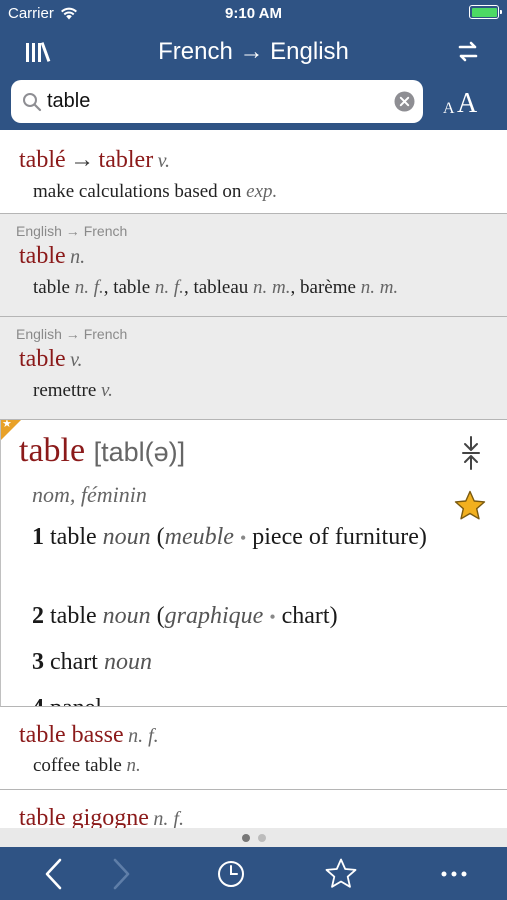 This screenshot has width=507, height=900. I want to click on search-input, so click(217, 101).